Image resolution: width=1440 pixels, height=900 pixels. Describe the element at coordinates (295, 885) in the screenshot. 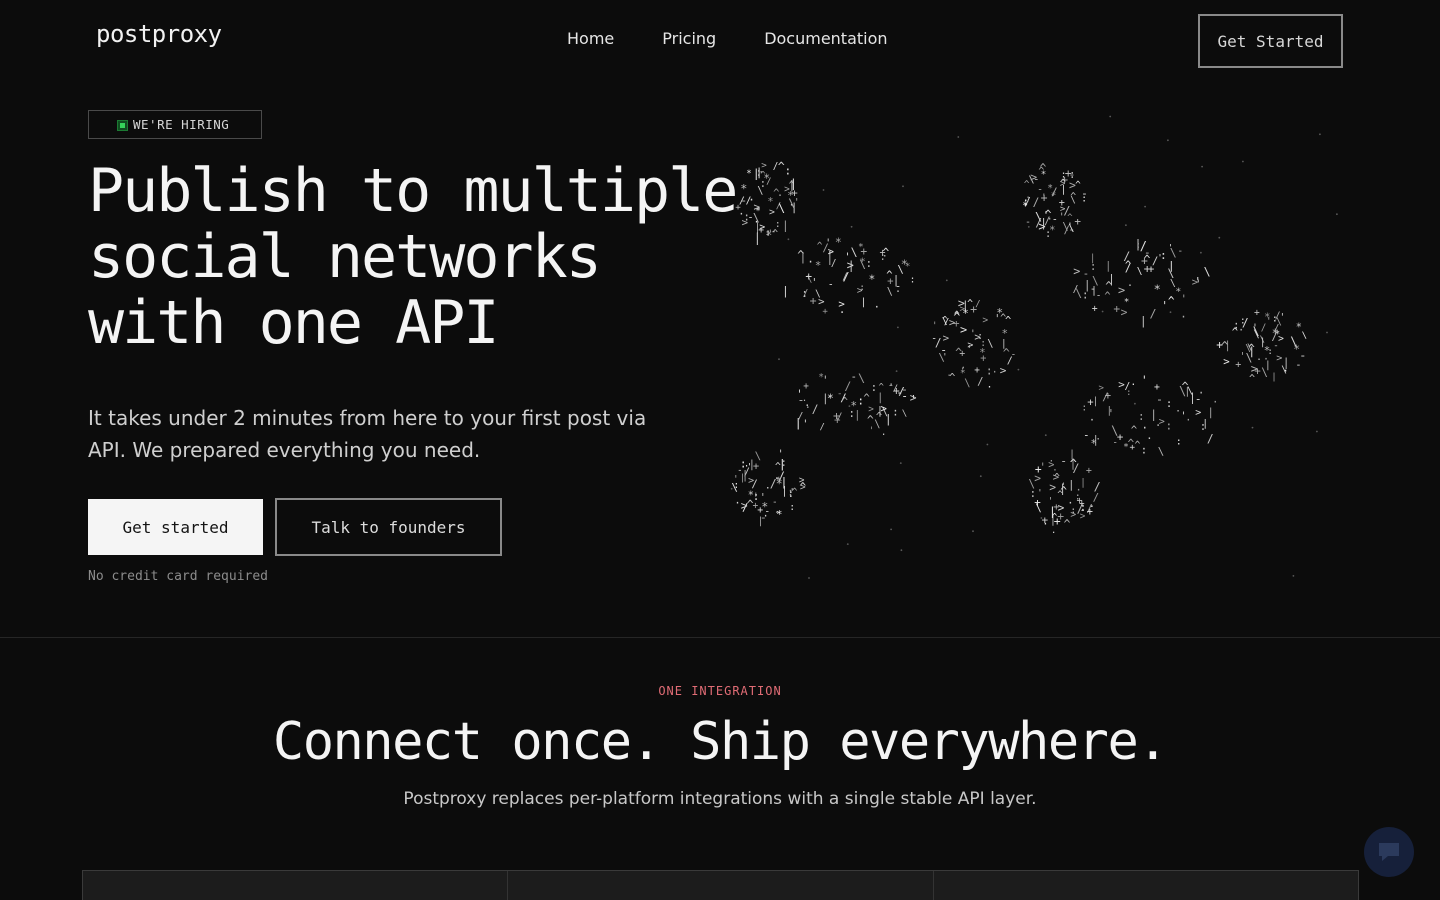

I see `integration-card` at that location.